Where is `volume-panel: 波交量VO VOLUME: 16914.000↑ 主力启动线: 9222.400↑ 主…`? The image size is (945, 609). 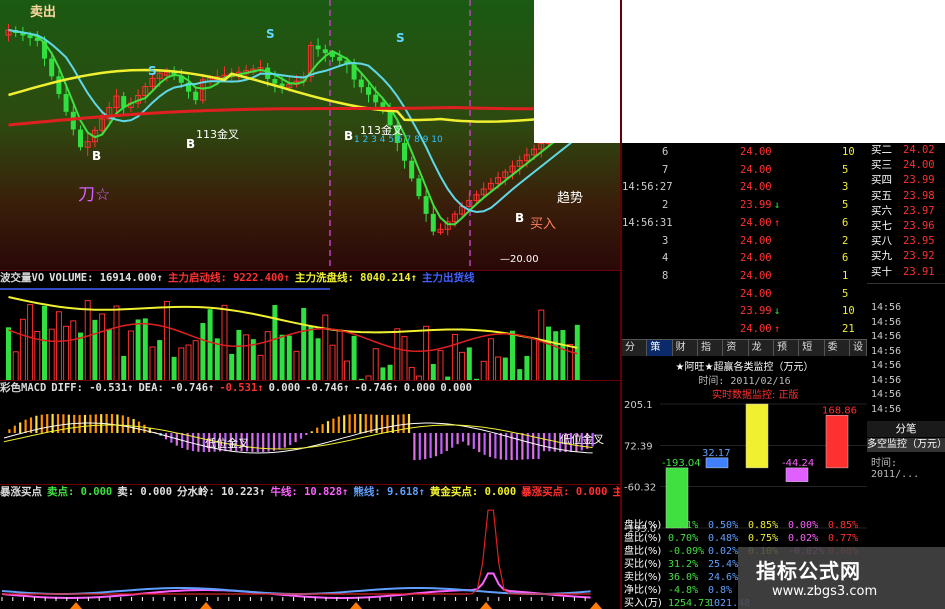
volume-panel: 波交量VO VOLUME: 16914.000↑ 主力启动线: 9222.400↑ 主… is located at coordinates (310, 325).